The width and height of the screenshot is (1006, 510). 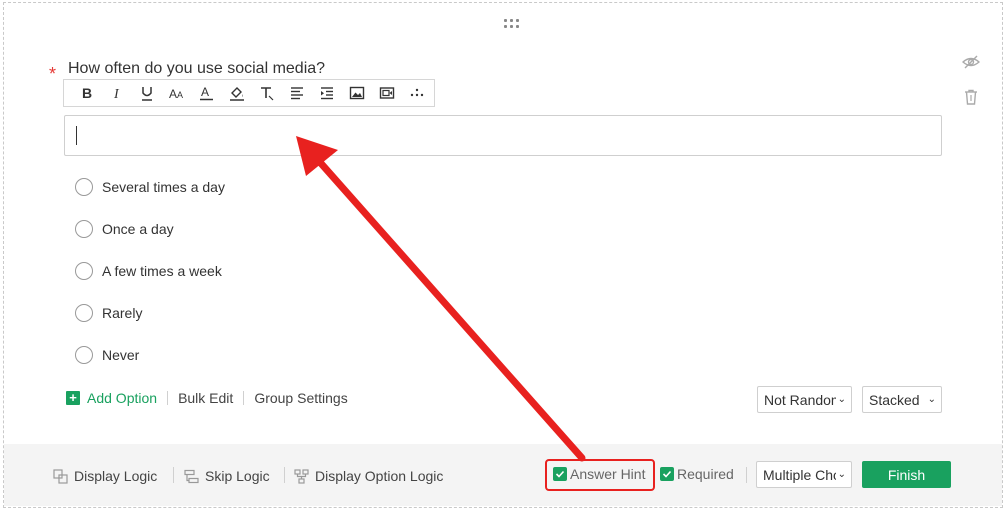 What do you see at coordinates (799, 474) in the screenshot?
I see `question-type-value: Multiple Choice` at bounding box center [799, 474].